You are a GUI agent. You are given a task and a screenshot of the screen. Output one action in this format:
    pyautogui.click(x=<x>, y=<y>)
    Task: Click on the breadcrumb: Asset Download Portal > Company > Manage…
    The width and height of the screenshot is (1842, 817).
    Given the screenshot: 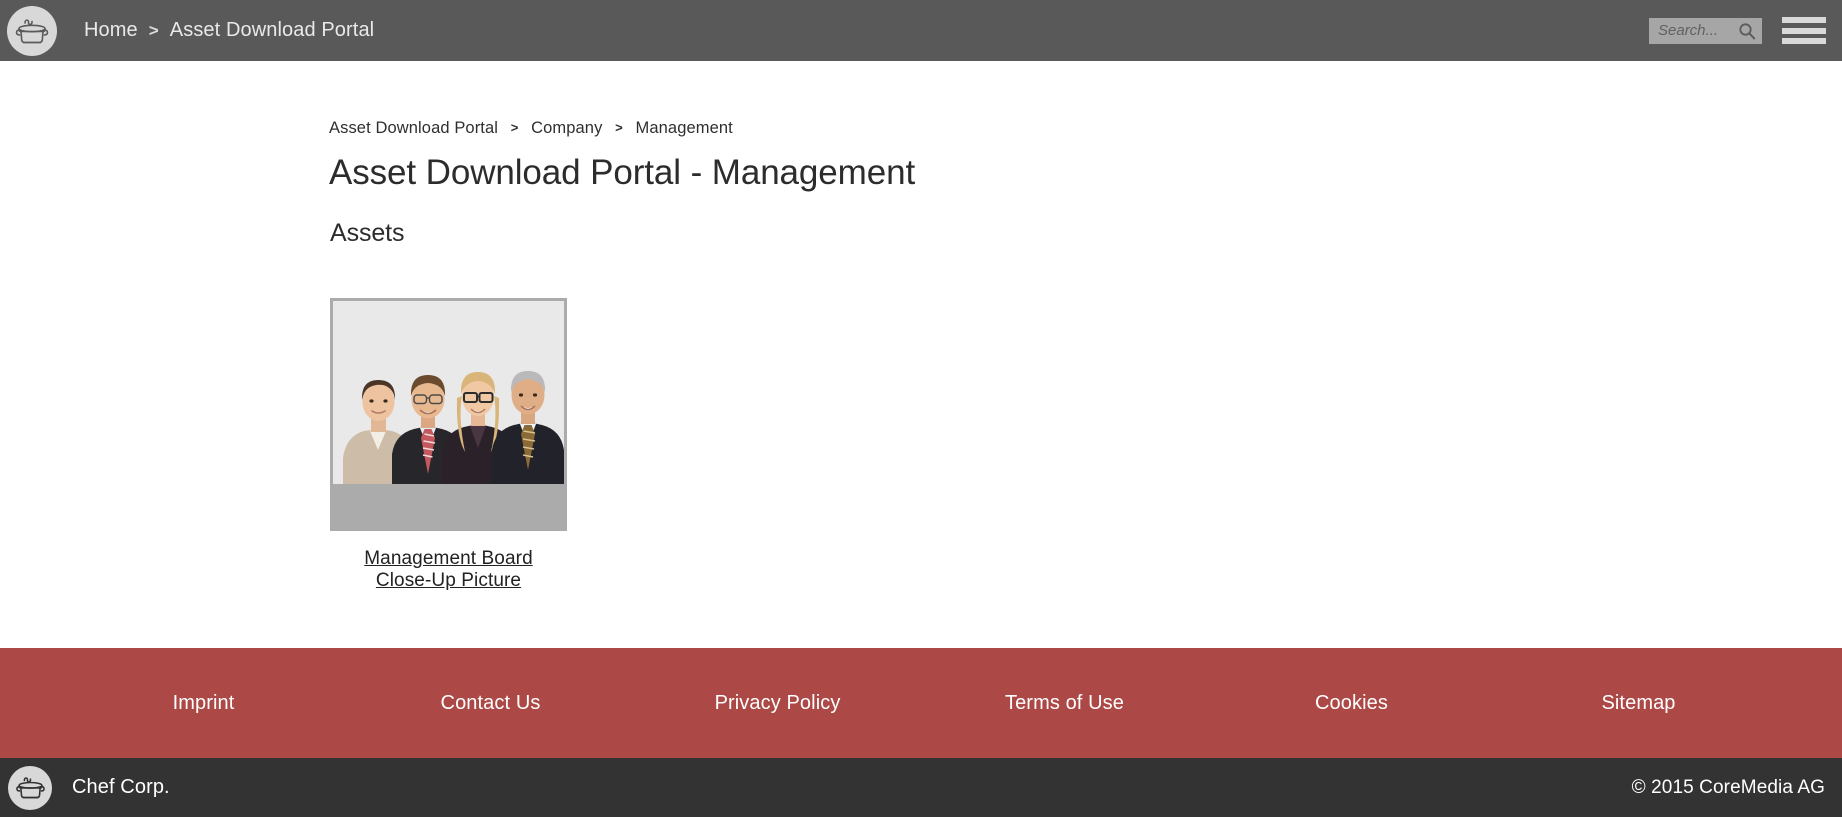 What is the action you would take?
    pyautogui.click(x=1085, y=128)
    